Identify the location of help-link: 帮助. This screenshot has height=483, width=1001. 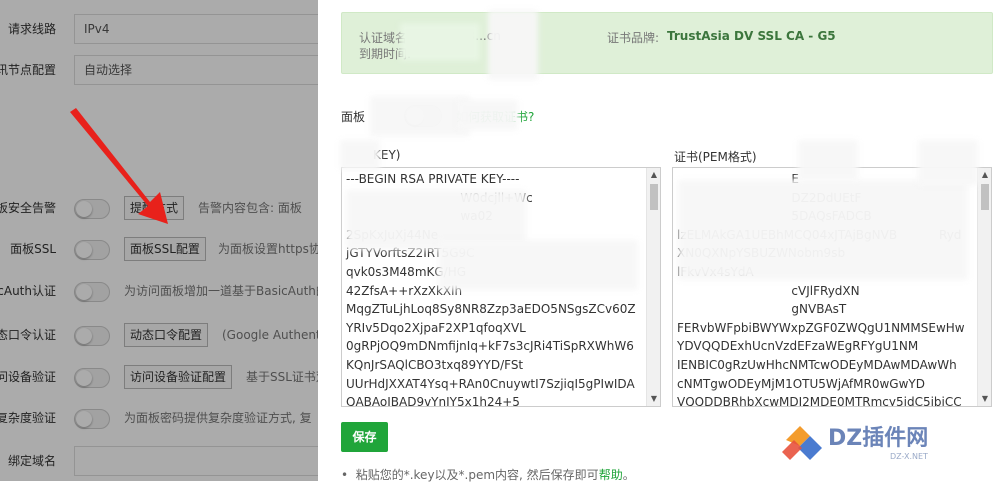
(611, 475).